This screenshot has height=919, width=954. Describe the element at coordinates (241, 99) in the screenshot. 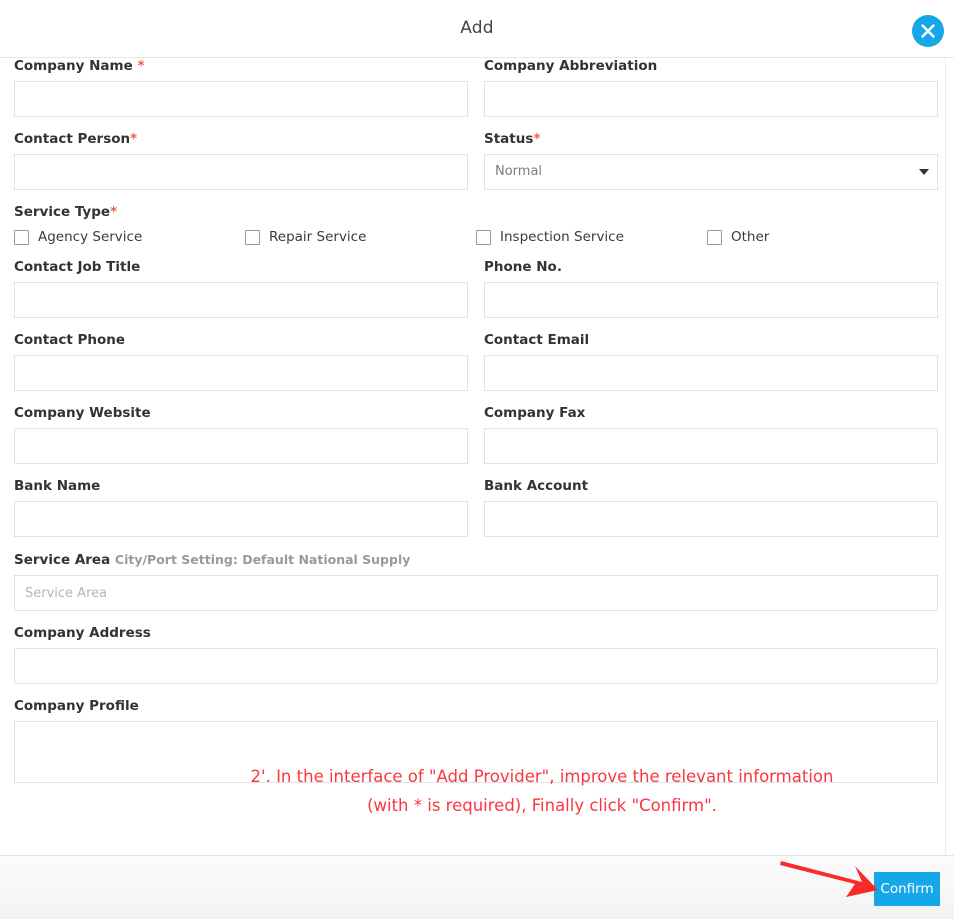

I see `company-name-input` at that location.